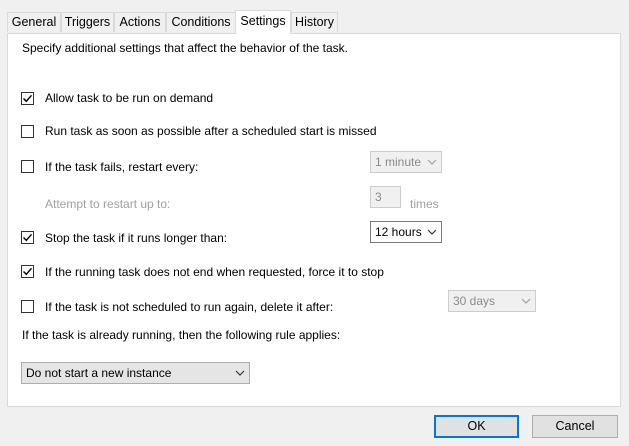  I want to click on restart-attempts-unit: times, so click(424, 204).